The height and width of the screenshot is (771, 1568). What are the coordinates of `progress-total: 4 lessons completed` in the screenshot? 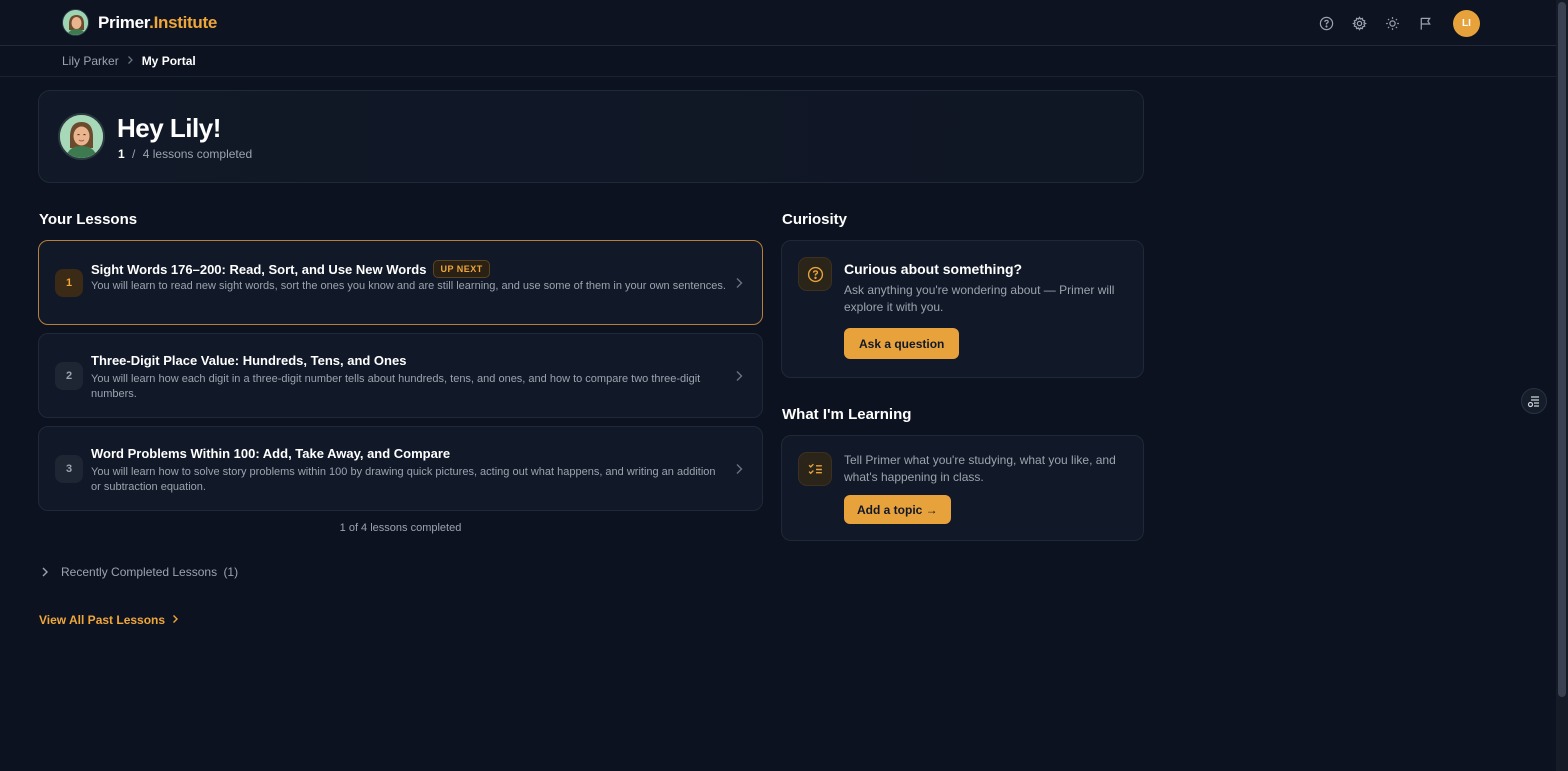 It's located at (197, 154).